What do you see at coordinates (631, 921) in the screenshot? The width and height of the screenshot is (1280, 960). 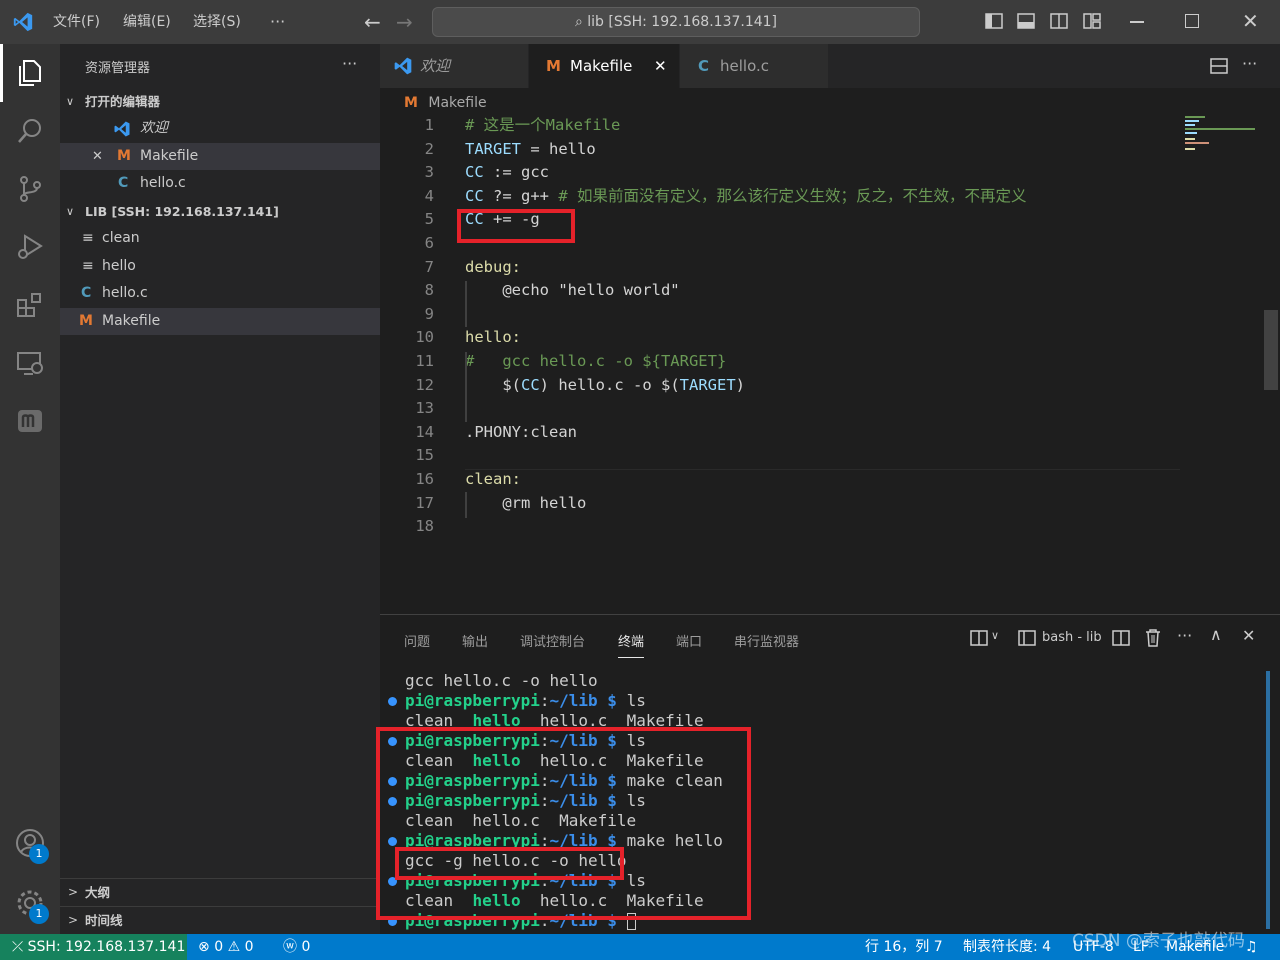 I see `terminal-cursor` at bounding box center [631, 921].